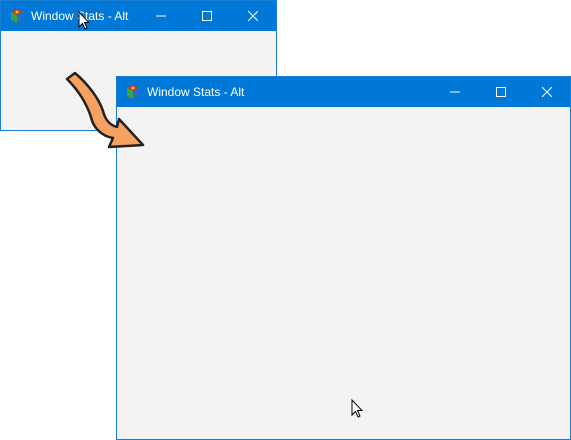  I want to click on app-cube-icon, so click(17, 16).